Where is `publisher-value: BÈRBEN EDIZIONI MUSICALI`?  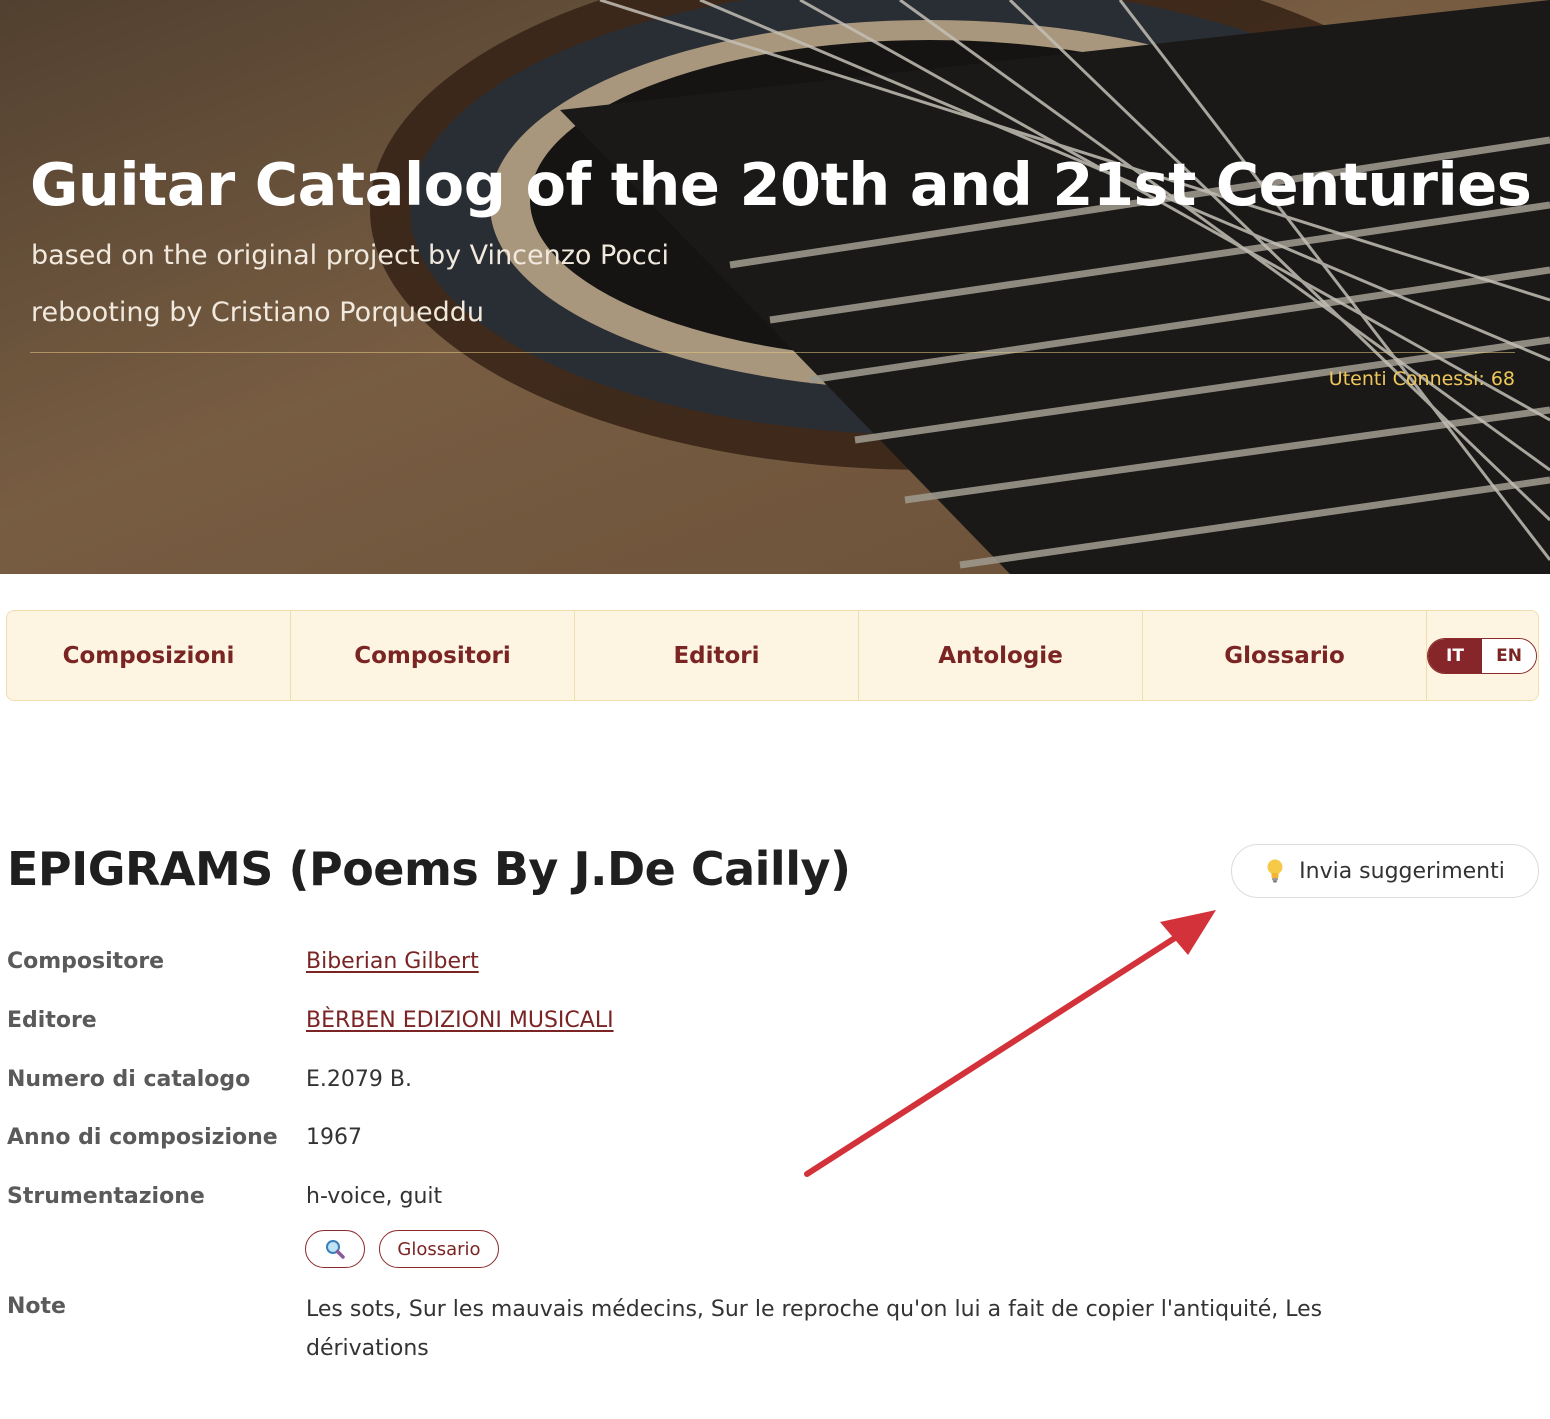
publisher-value: BÈRBEN EDIZIONI MUSICALI is located at coordinates (460, 1020).